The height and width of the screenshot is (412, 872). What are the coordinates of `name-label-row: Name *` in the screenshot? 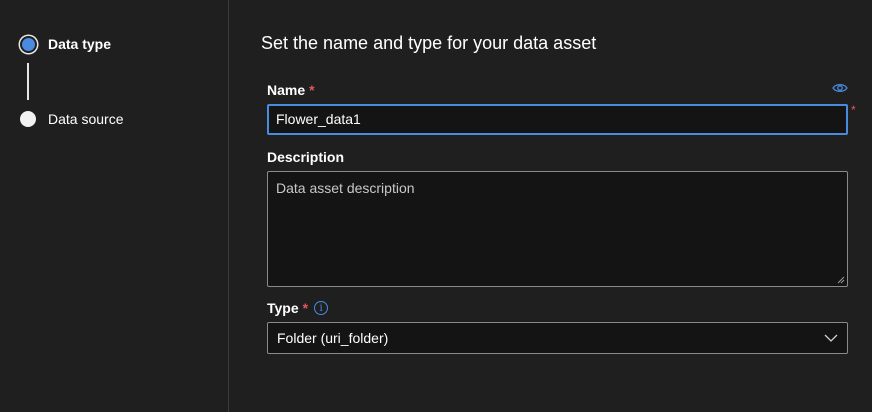 It's located at (291, 90).